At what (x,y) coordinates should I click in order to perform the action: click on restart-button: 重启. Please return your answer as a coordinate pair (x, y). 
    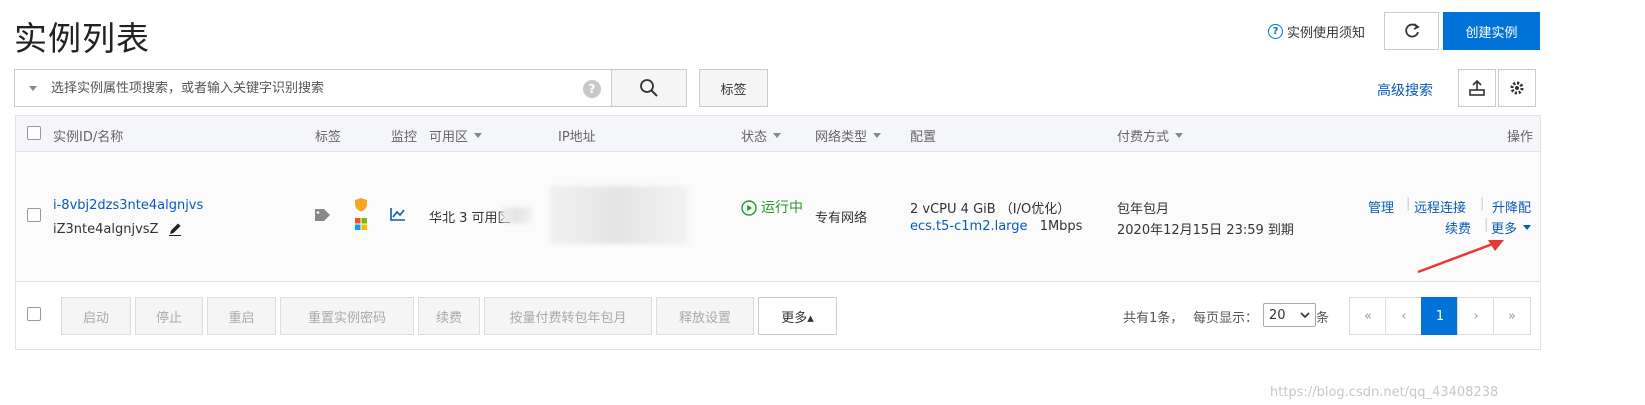
    Looking at the image, I should click on (241, 316).